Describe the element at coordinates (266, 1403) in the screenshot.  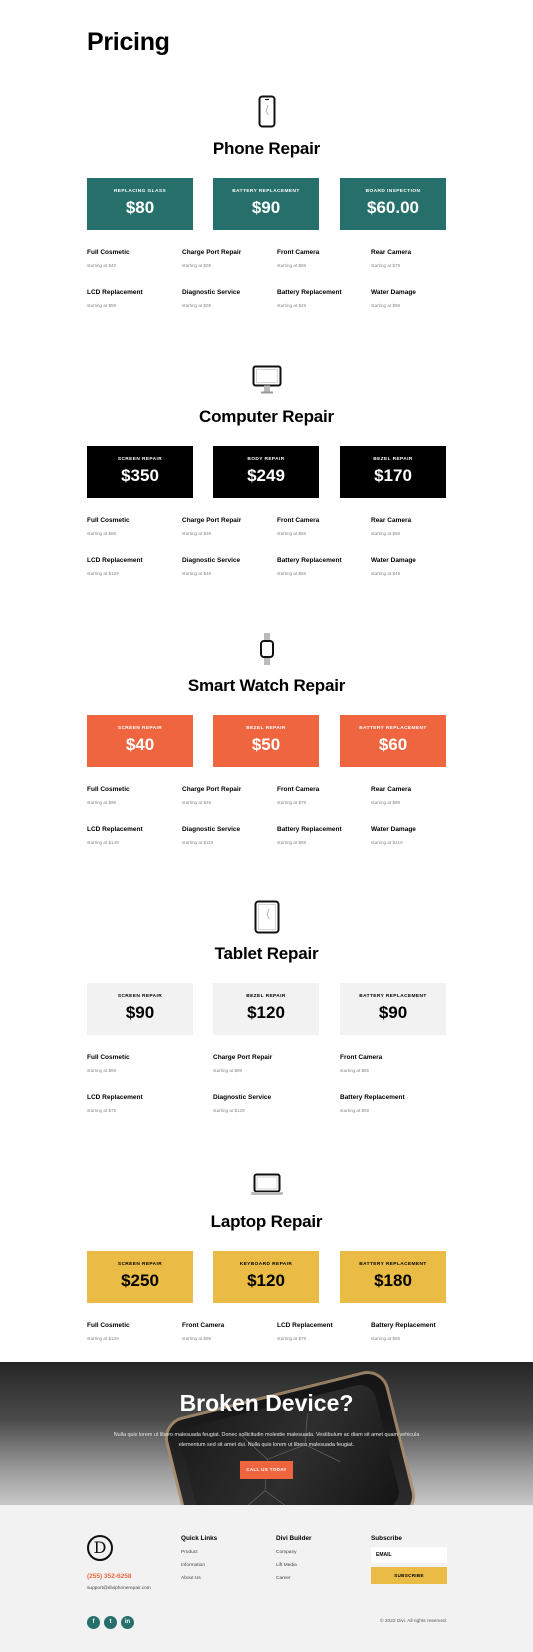
I see `cta-title: Broken Device?` at that location.